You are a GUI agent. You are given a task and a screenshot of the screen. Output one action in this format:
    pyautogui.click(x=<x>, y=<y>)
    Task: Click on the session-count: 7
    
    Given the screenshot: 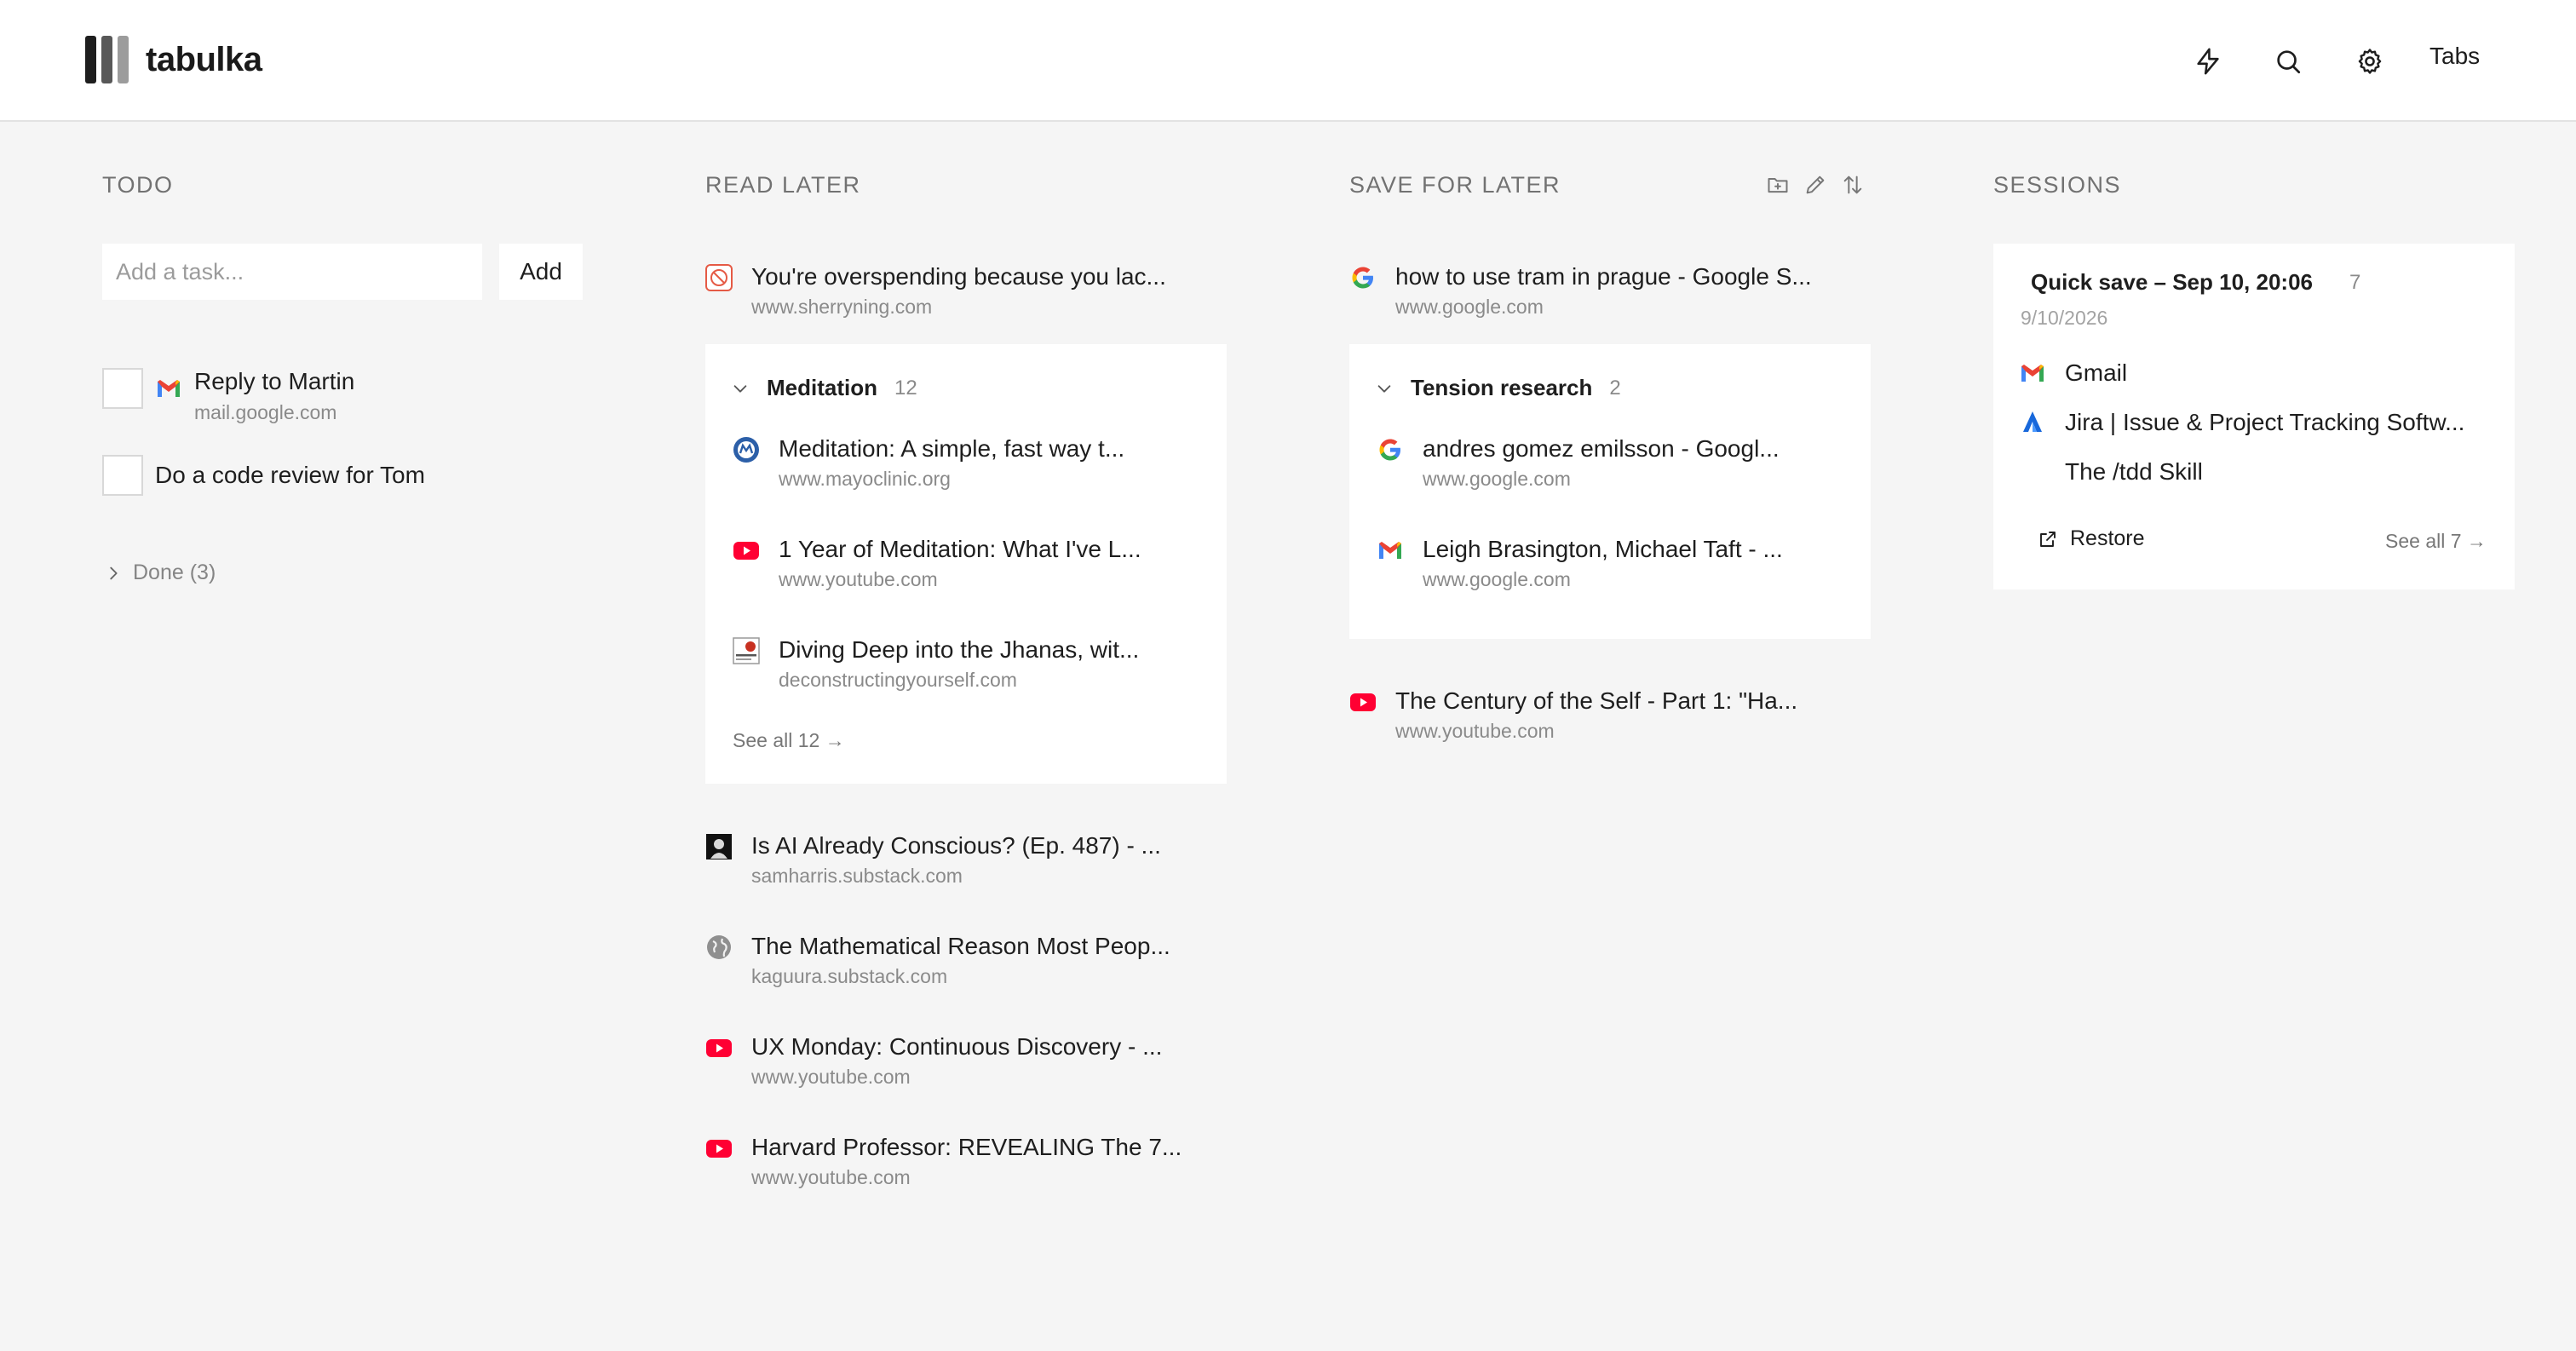 What is the action you would take?
    pyautogui.click(x=2355, y=282)
    